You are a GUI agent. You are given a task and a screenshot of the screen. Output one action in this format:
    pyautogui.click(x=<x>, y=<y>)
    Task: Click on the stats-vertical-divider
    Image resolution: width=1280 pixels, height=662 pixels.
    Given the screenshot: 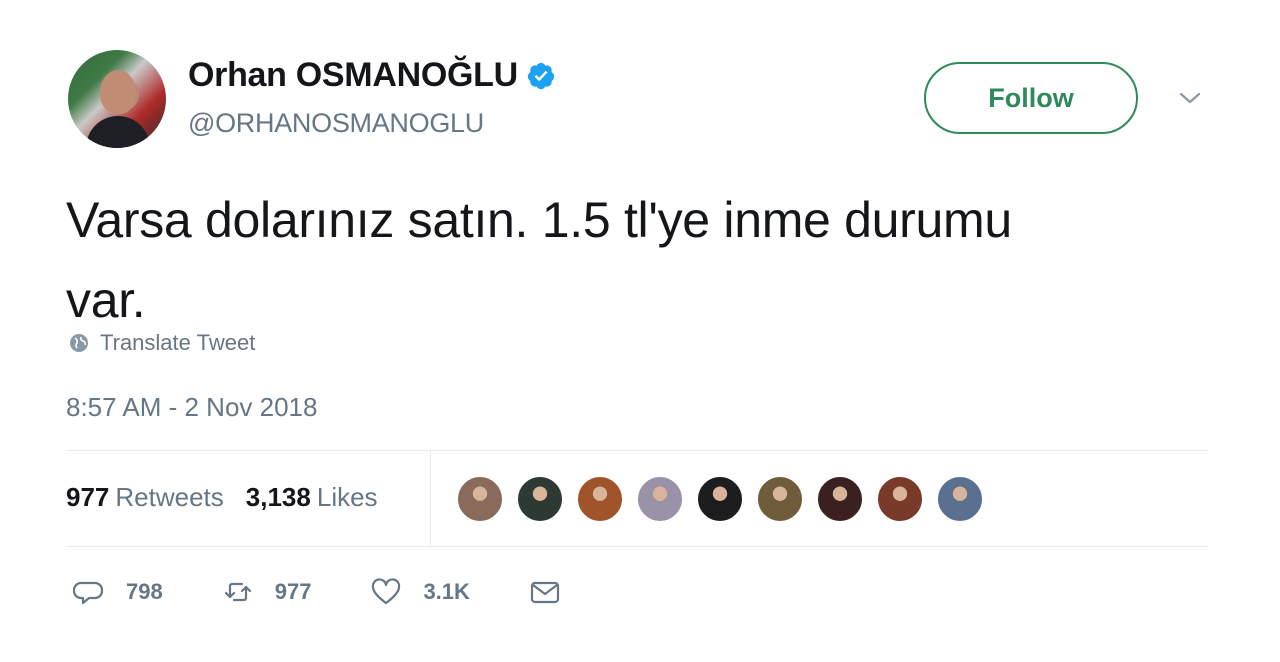 What is the action you would take?
    pyautogui.click(x=430, y=498)
    